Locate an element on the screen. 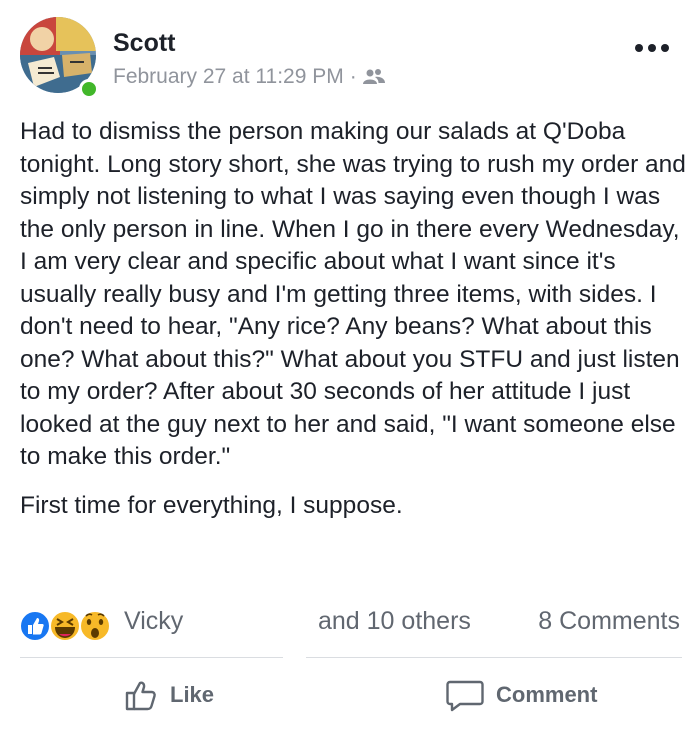  reaction-icons is located at coordinates (65, 626).